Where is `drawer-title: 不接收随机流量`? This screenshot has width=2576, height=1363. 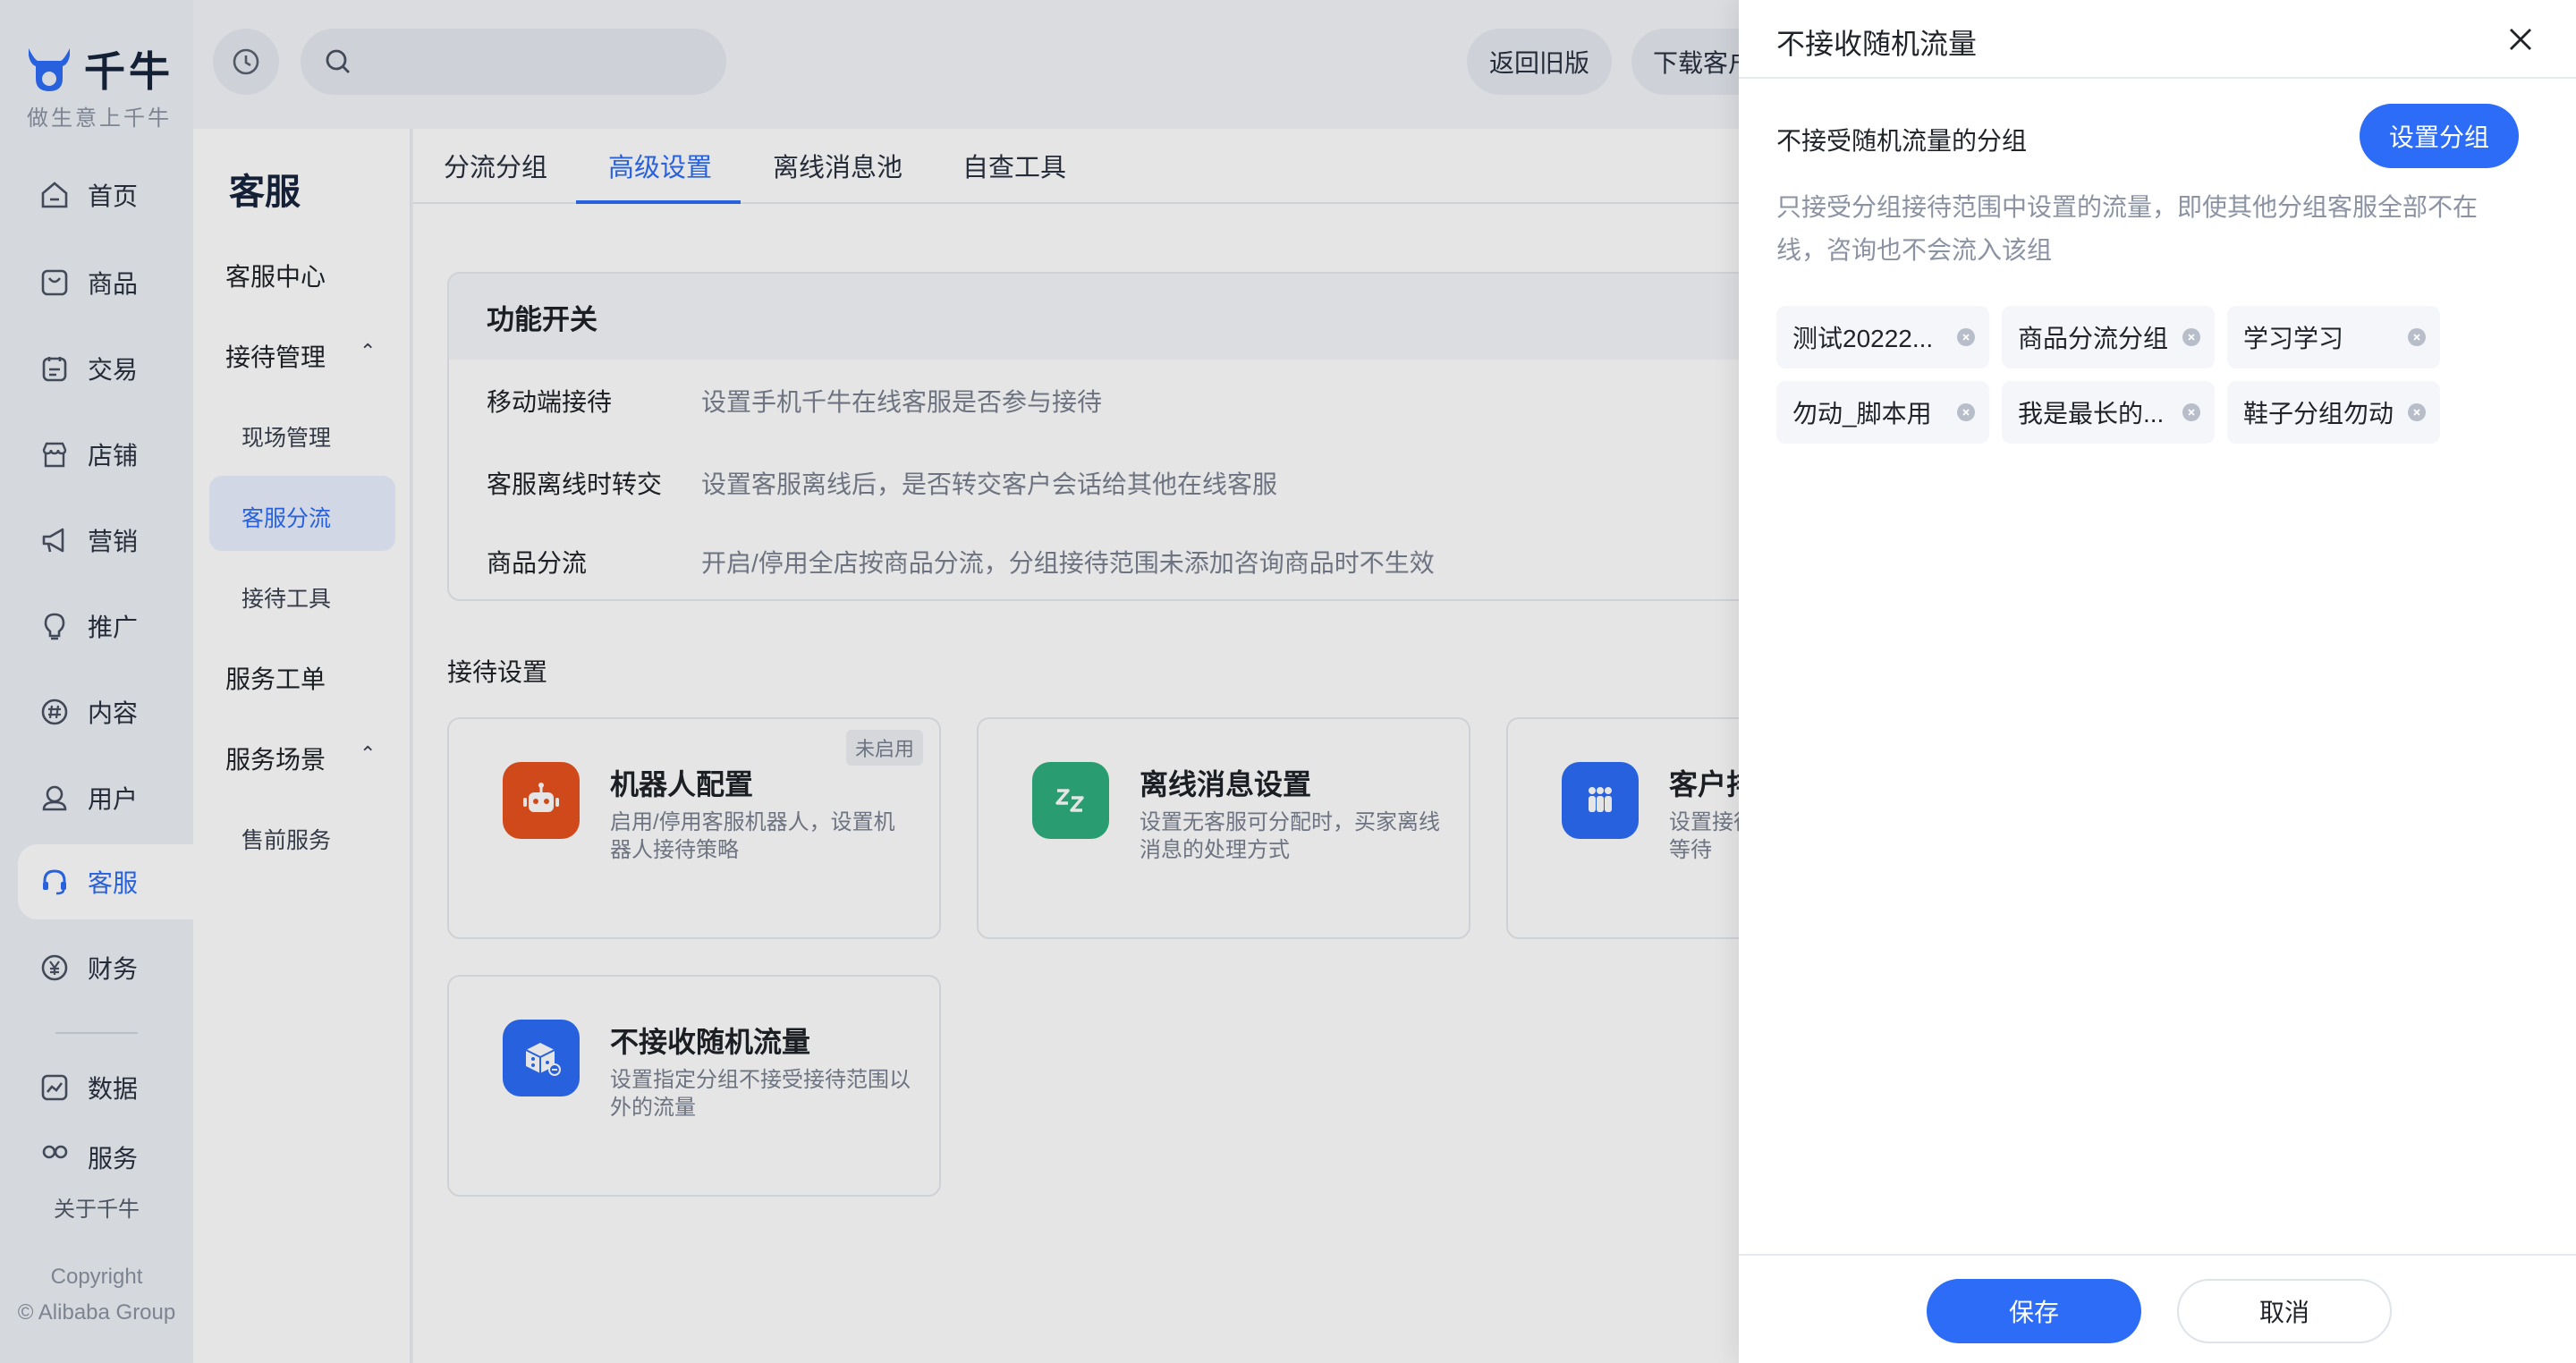 drawer-title: 不接收随机流量 is located at coordinates (1877, 44).